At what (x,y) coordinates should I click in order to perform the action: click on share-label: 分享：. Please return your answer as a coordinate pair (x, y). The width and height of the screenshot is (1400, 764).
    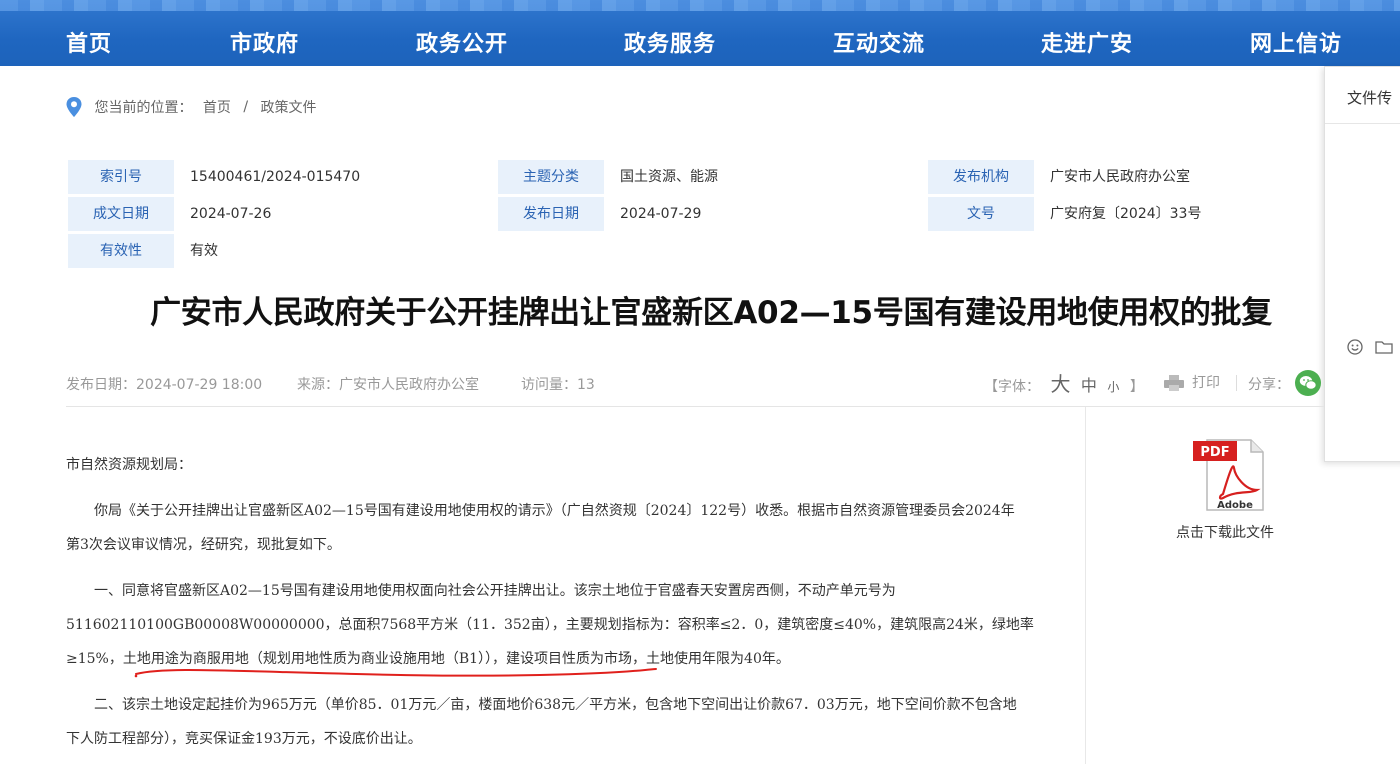
    Looking at the image, I should click on (1269, 385).